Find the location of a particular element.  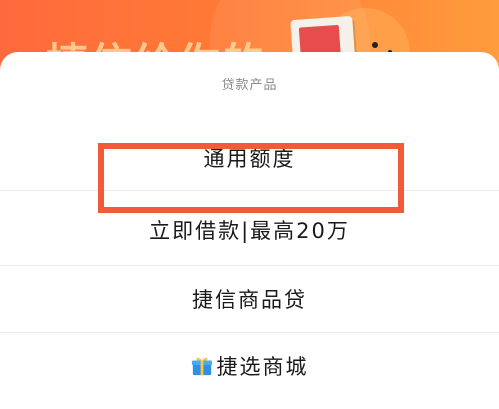

sheet-title: 贷款产品 is located at coordinates (249, 85).